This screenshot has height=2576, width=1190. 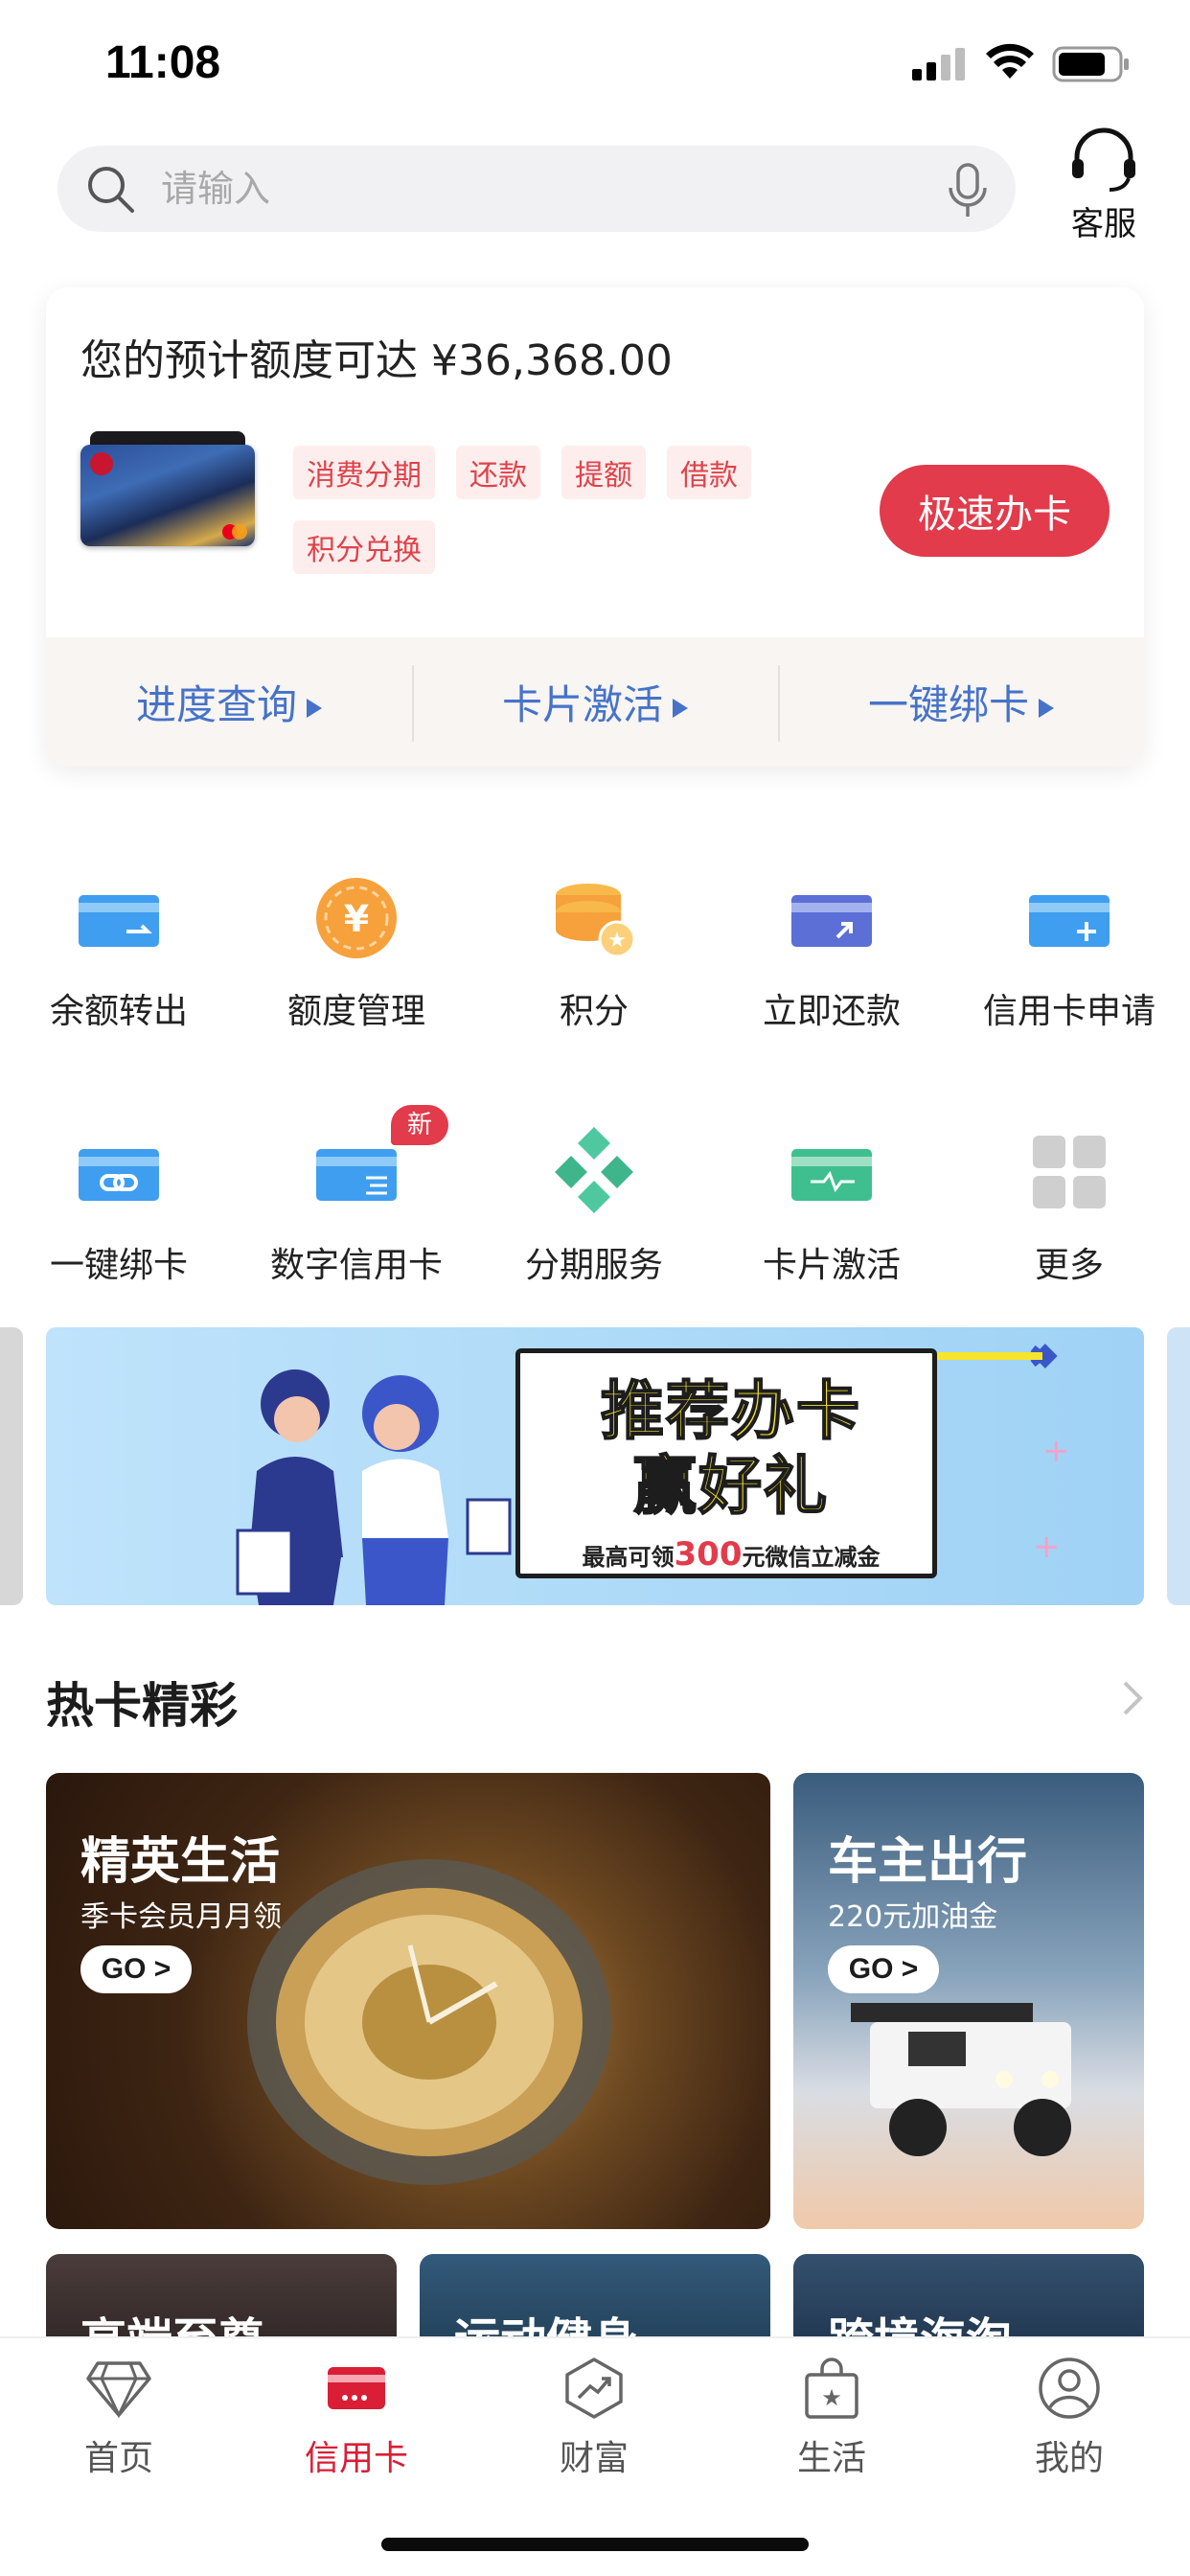 What do you see at coordinates (1069, 1265) in the screenshot?
I see `grid-label: 更多` at bounding box center [1069, 1265].